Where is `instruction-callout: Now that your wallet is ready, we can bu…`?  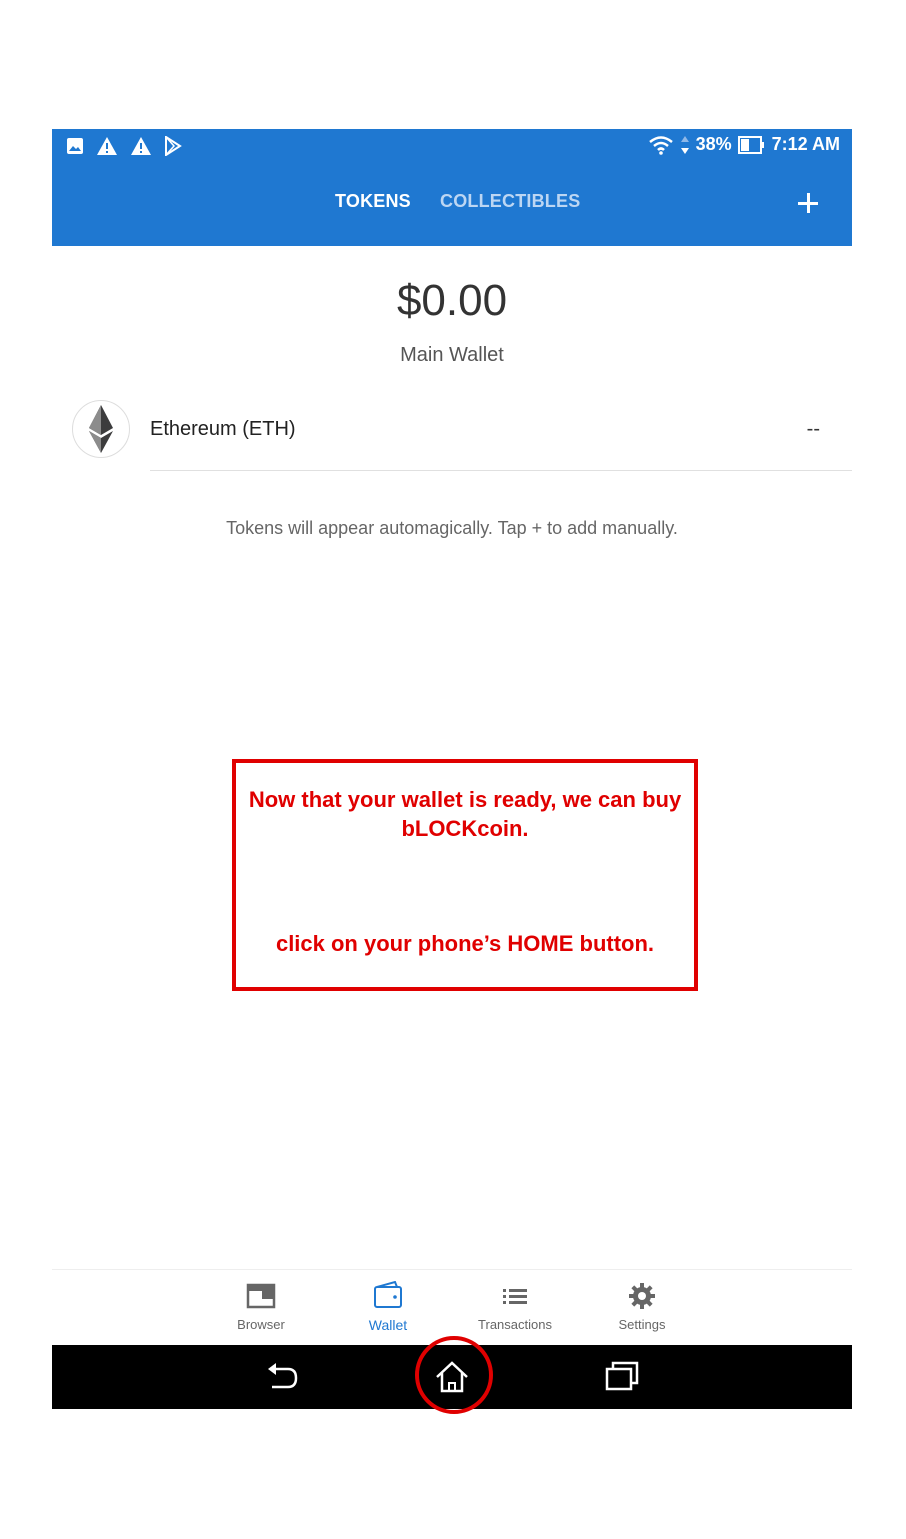
instruction-callout: Now that your wallet is ready, we can bu… is located at coordinates (465, 875).